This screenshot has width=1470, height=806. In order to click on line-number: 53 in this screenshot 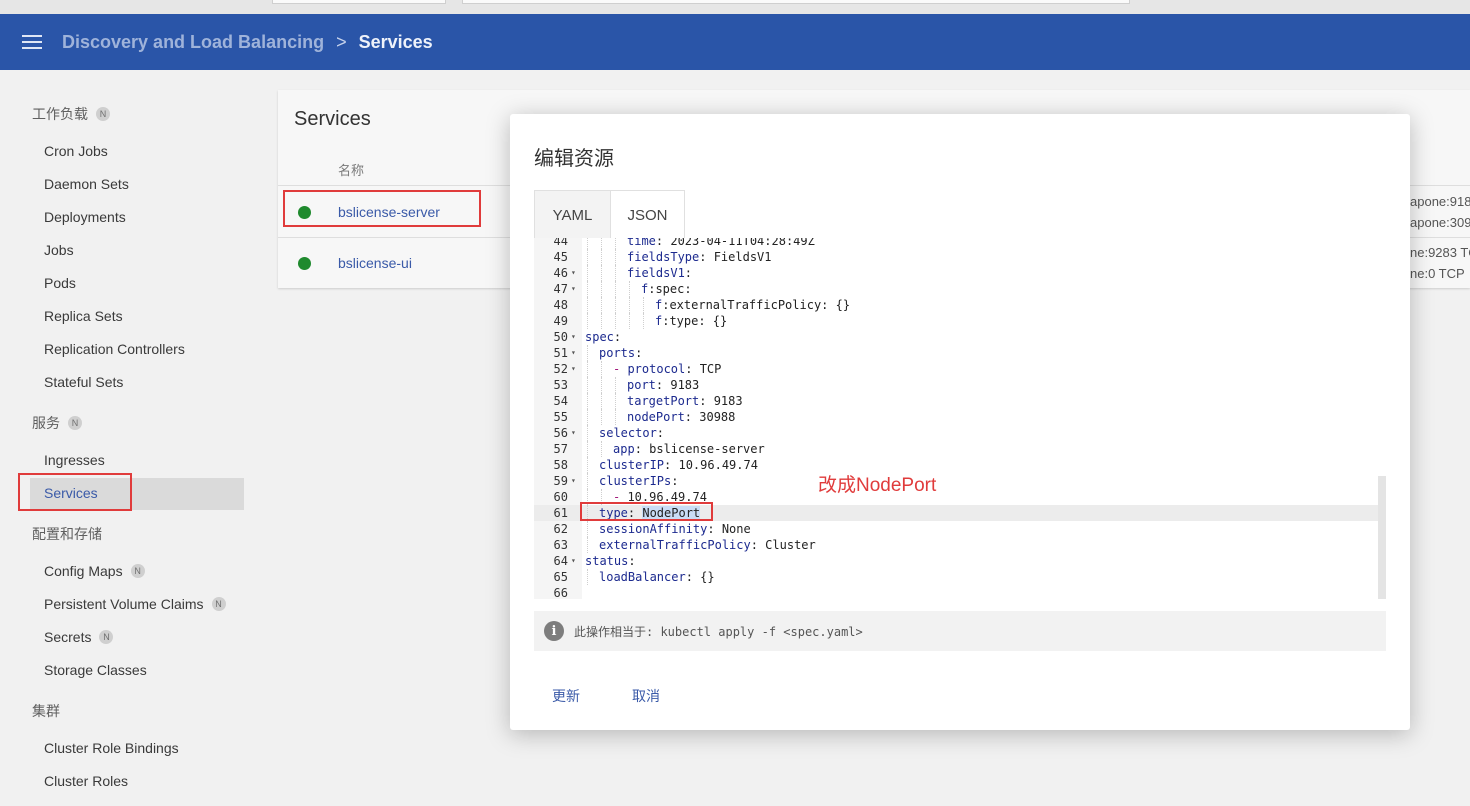, I will do `click(560, 385)`.